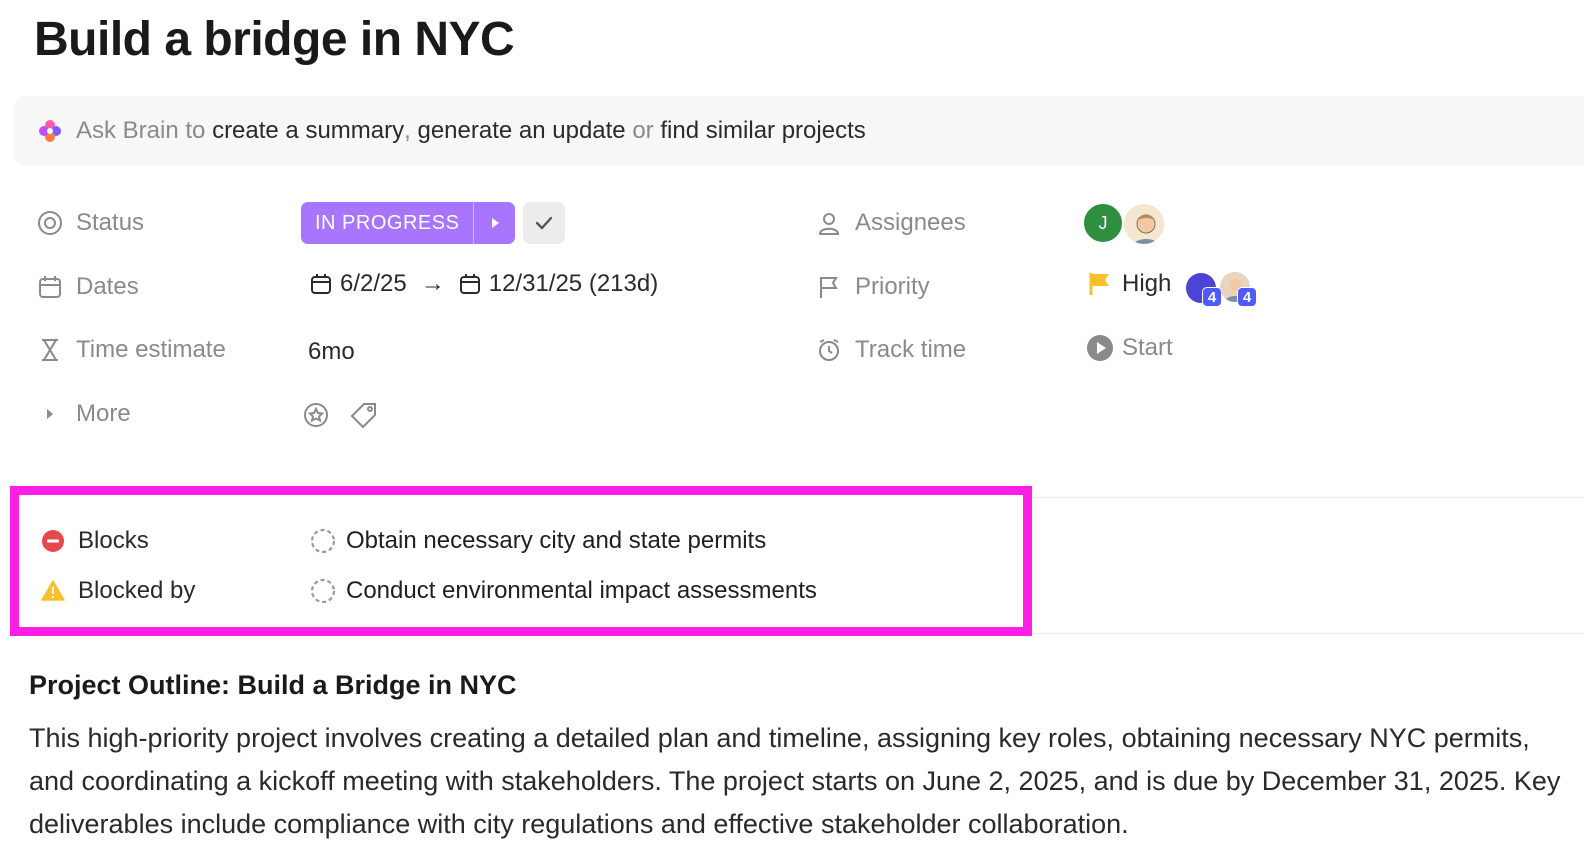  Describe the element at coordinates (364, 415) in the screenshot. I see `tag-icon` at that location.